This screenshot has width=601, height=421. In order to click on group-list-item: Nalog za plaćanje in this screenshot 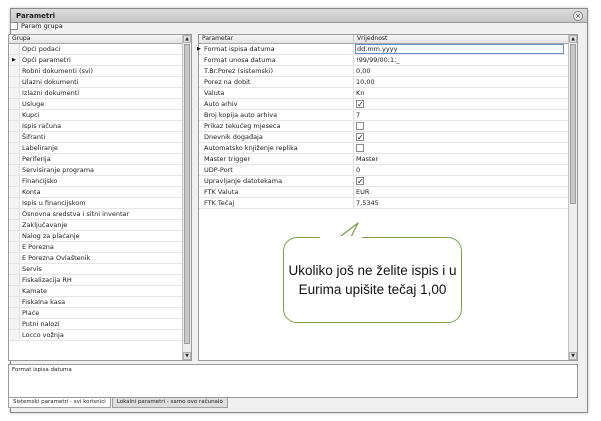, I will do `click(96, 236)`.